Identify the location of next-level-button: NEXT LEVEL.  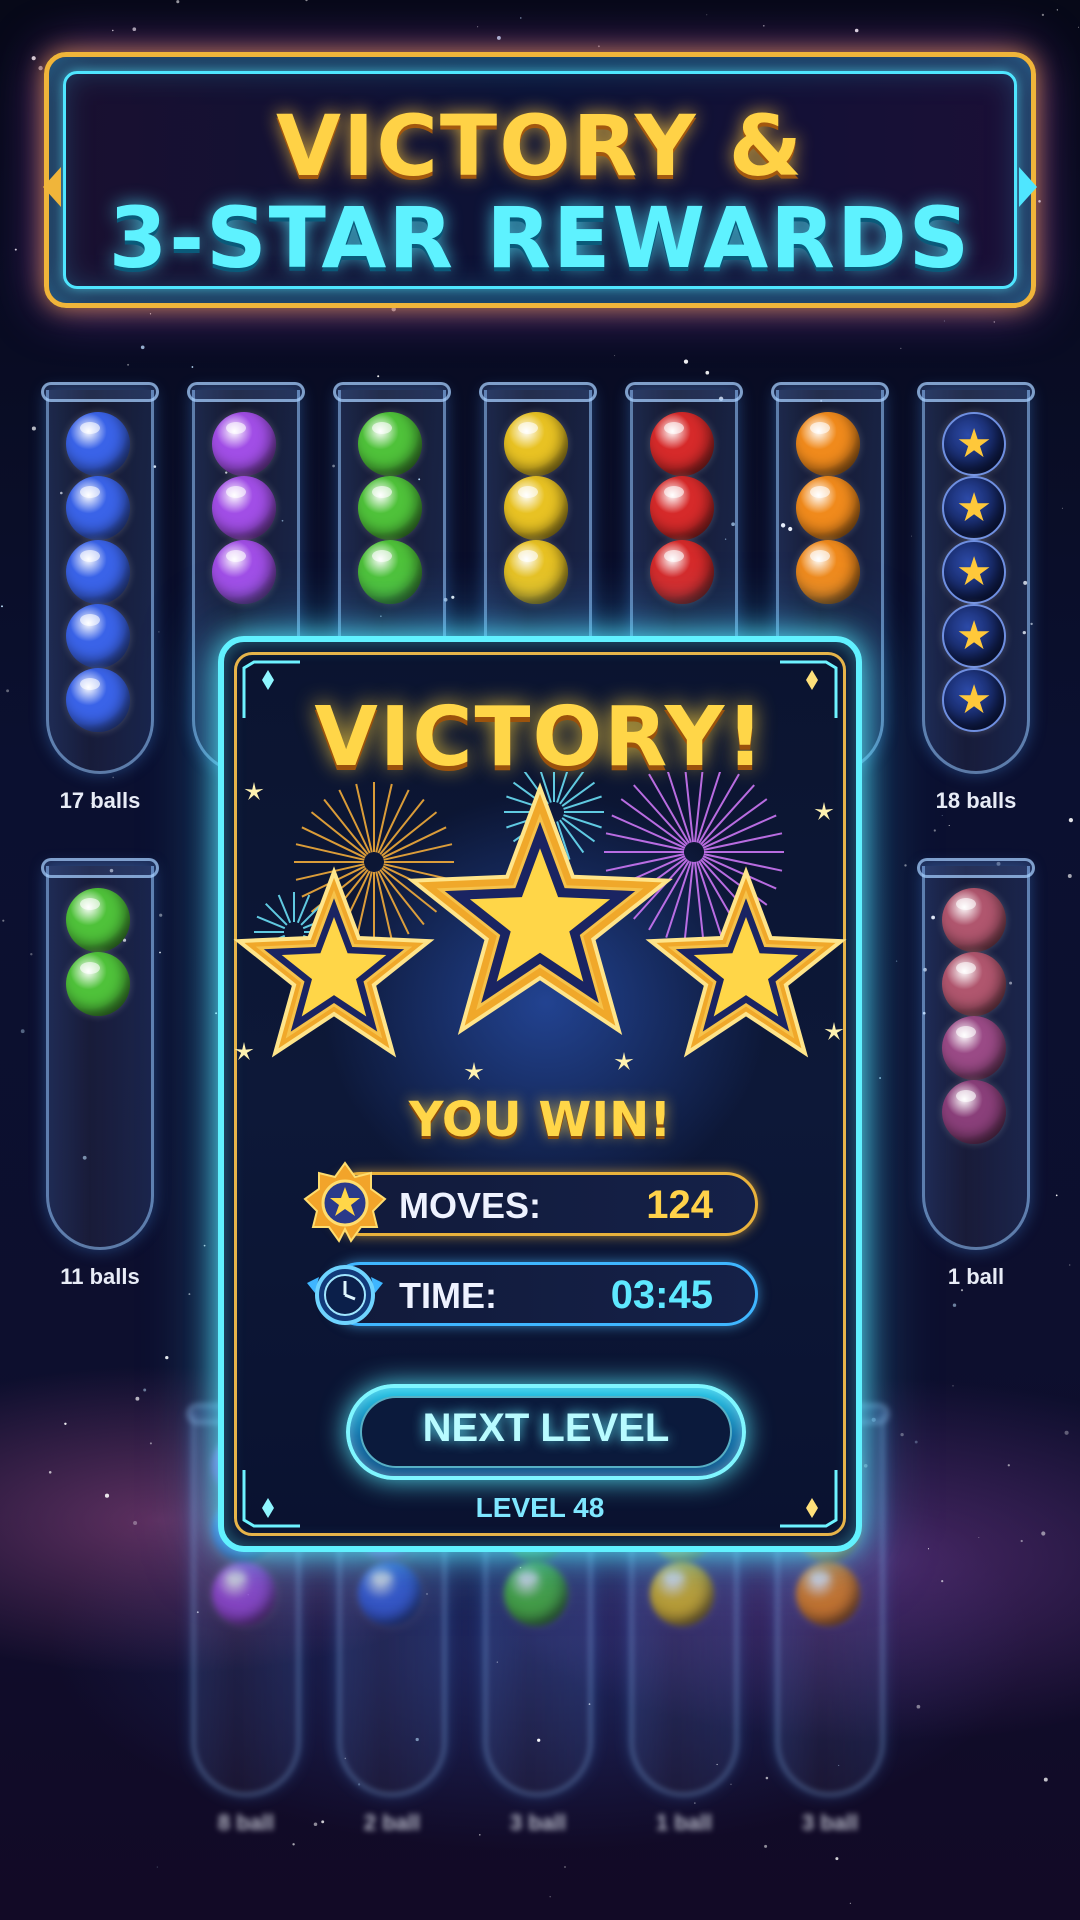
(546, 1432).